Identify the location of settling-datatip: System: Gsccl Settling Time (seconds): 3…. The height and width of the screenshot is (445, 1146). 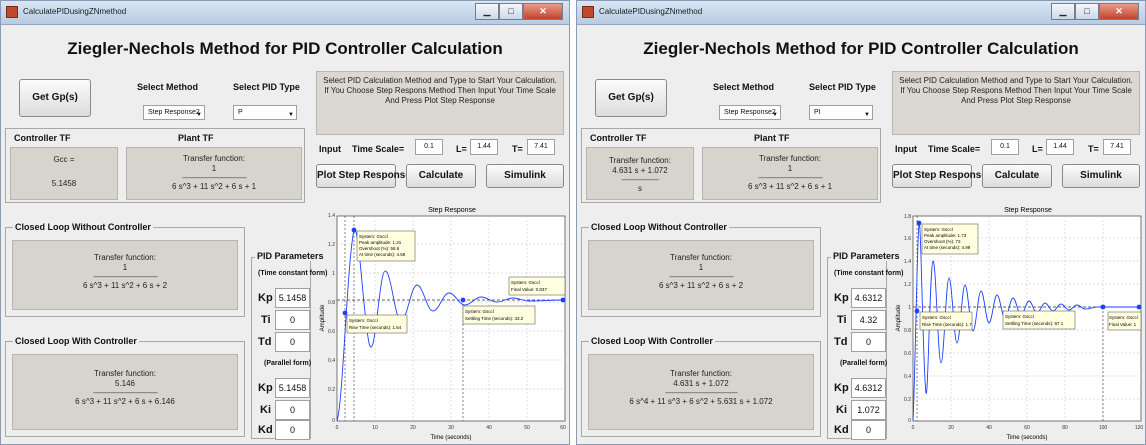
(499, 315).